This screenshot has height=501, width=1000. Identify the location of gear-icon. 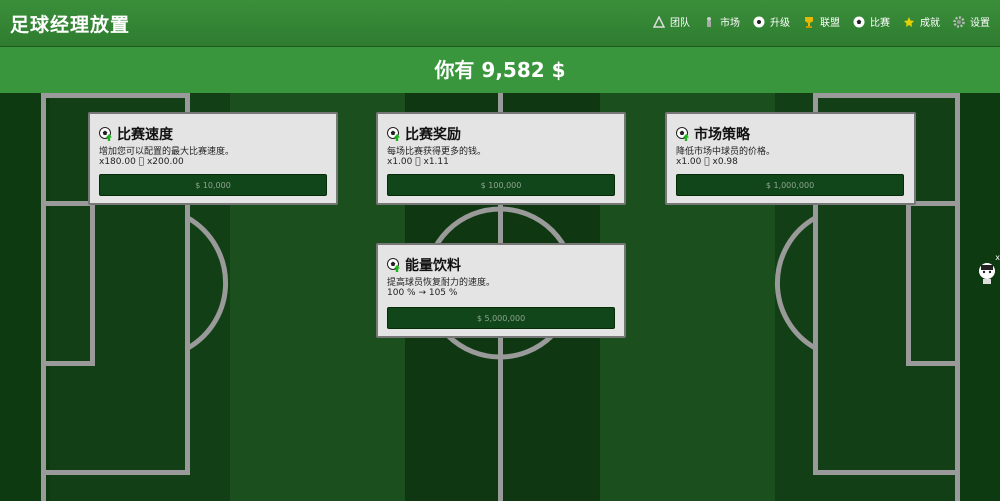
(959, 21).